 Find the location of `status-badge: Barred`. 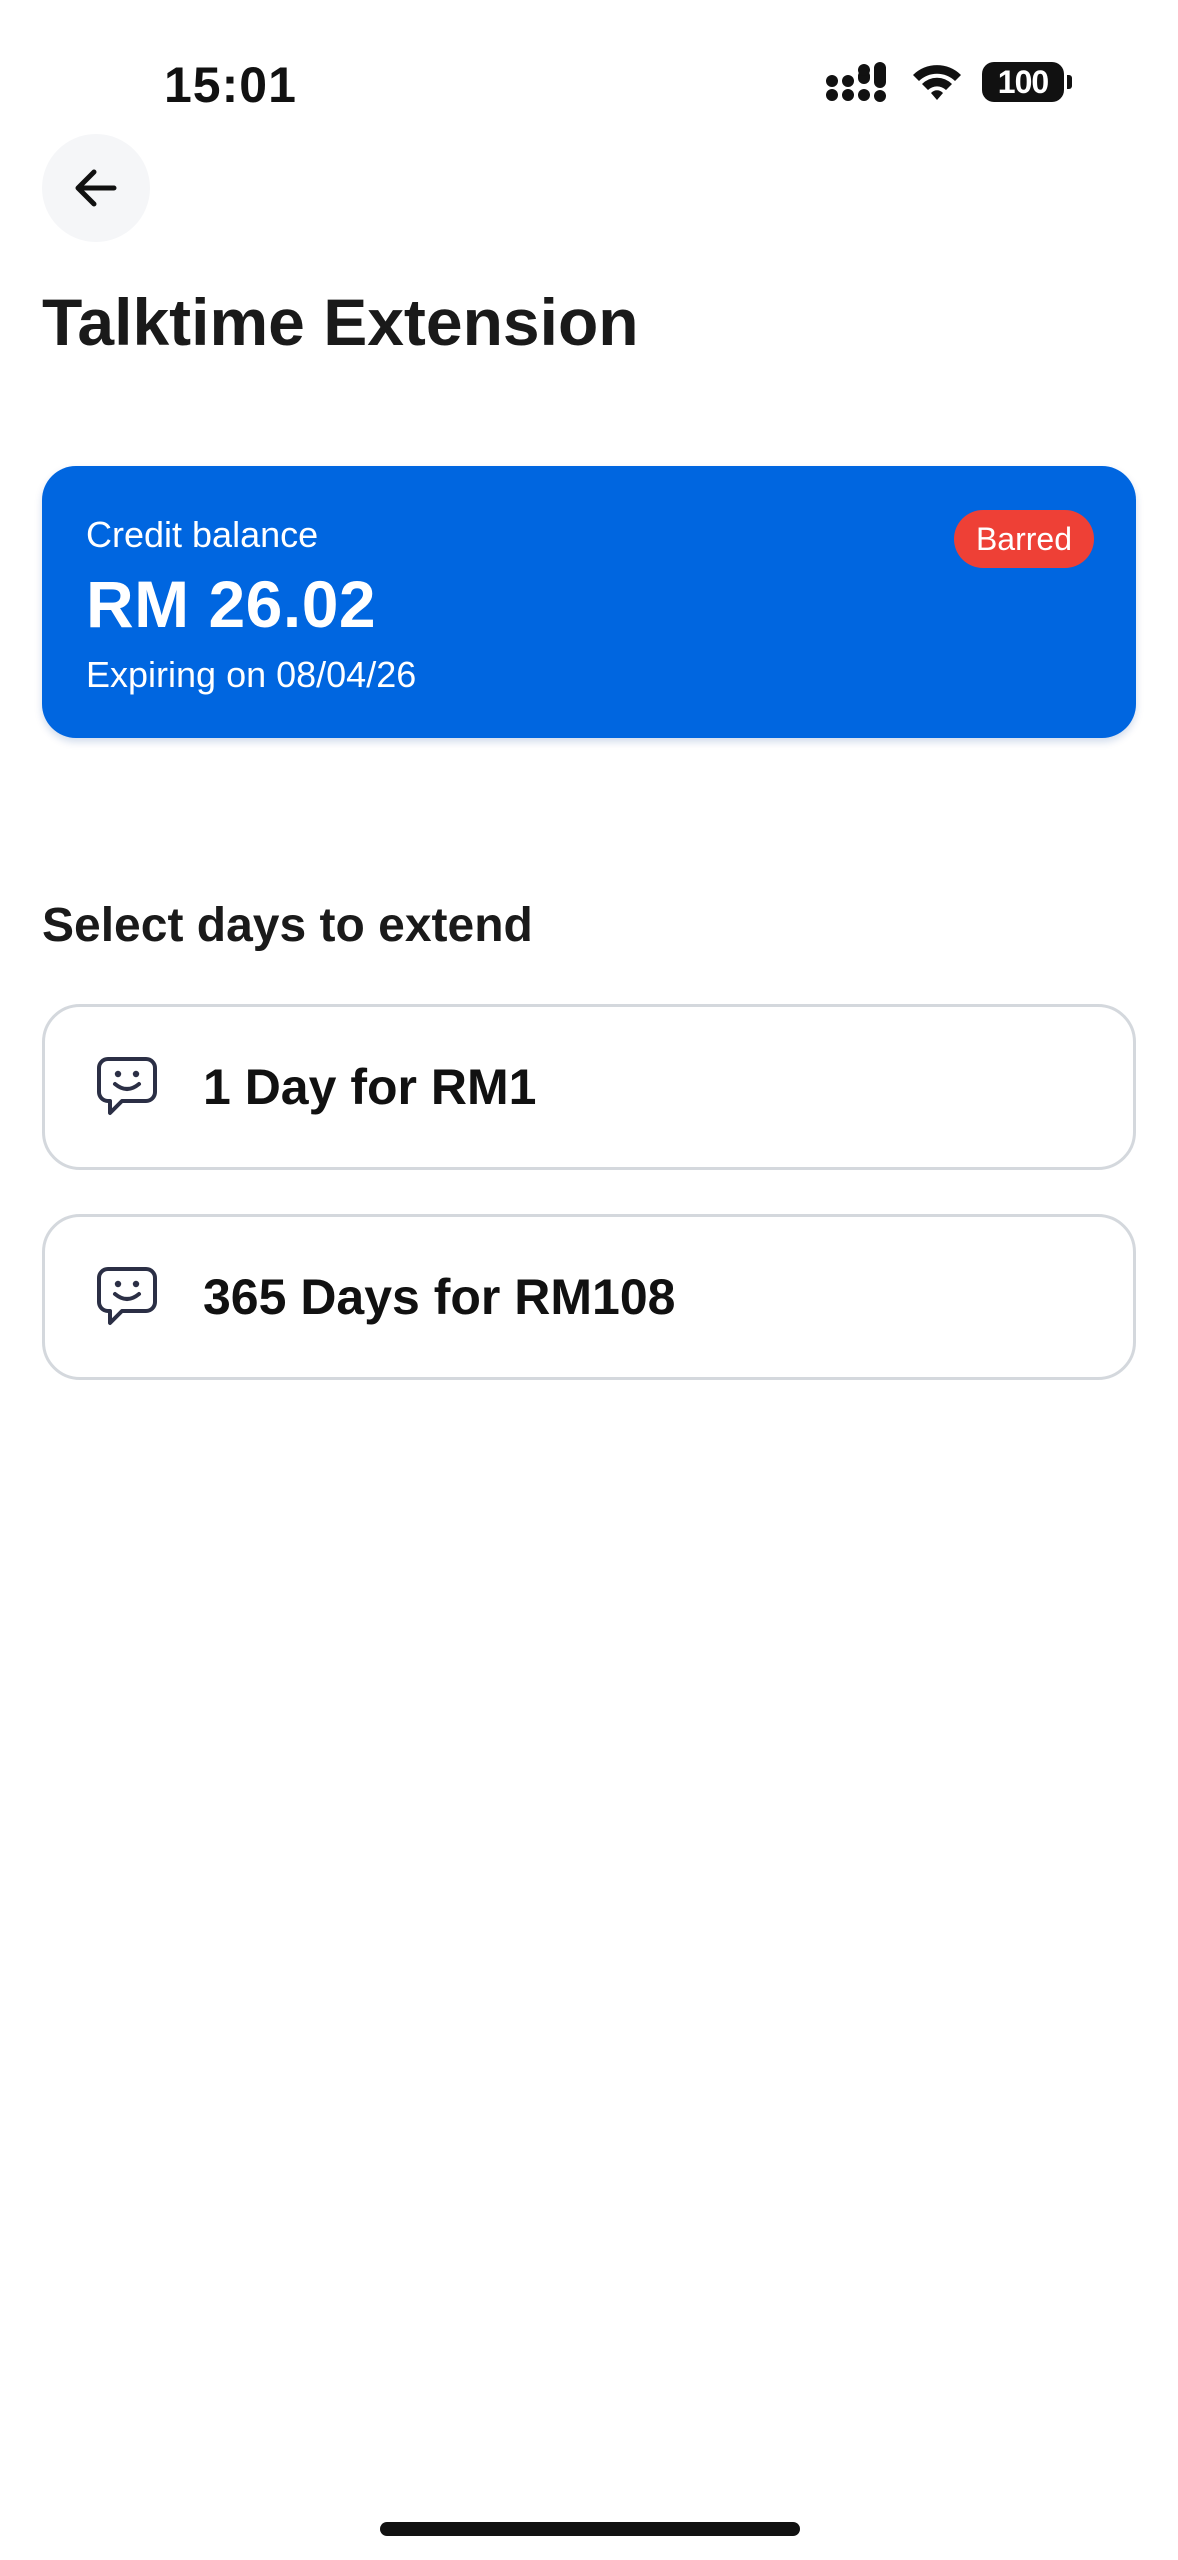

status-badge: Barred is located at coordinates (1023, 539).